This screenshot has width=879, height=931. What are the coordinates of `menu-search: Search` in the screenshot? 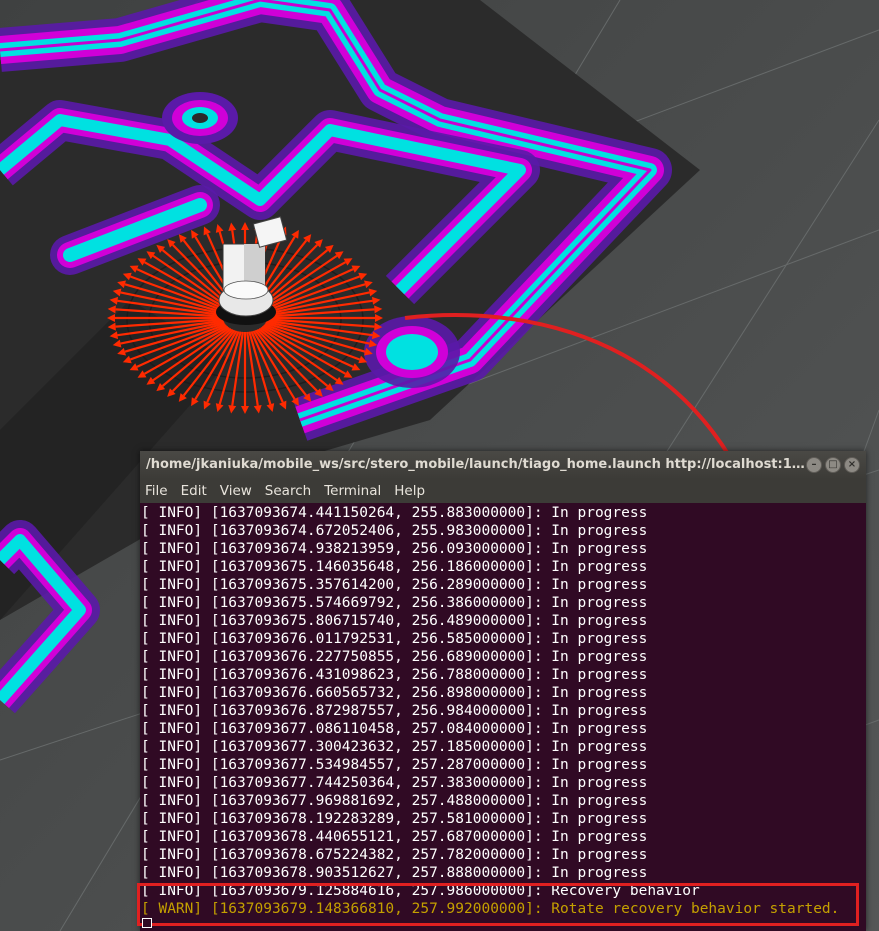 It's located at (288, 491).